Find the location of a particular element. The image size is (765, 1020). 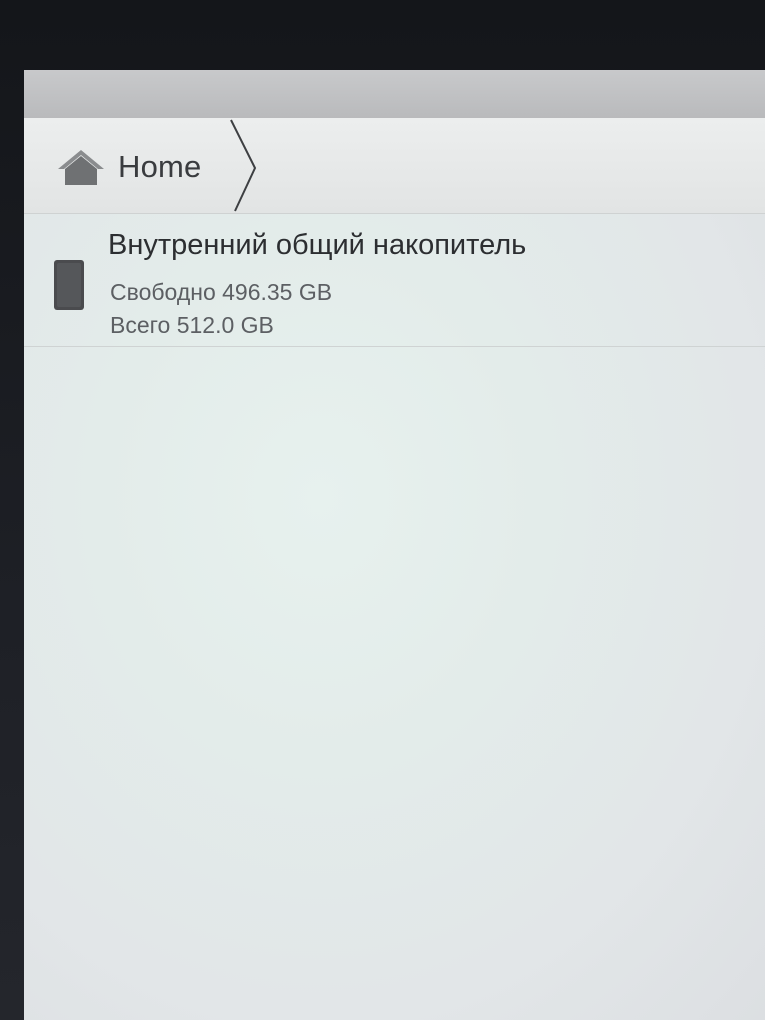

home-icon is located at coordinates (81, 167).